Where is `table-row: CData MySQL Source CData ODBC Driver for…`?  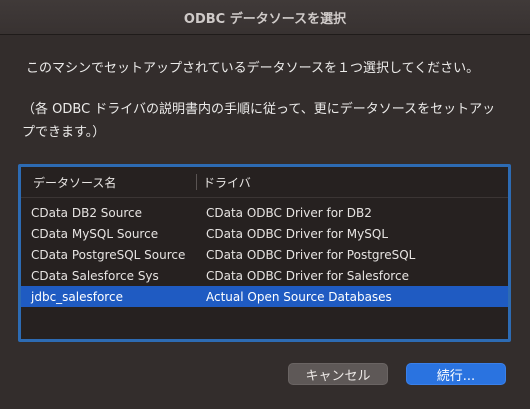
table-row: CData MySQL Source CData ODBC Driver for… is located at coordinates (264, 233).